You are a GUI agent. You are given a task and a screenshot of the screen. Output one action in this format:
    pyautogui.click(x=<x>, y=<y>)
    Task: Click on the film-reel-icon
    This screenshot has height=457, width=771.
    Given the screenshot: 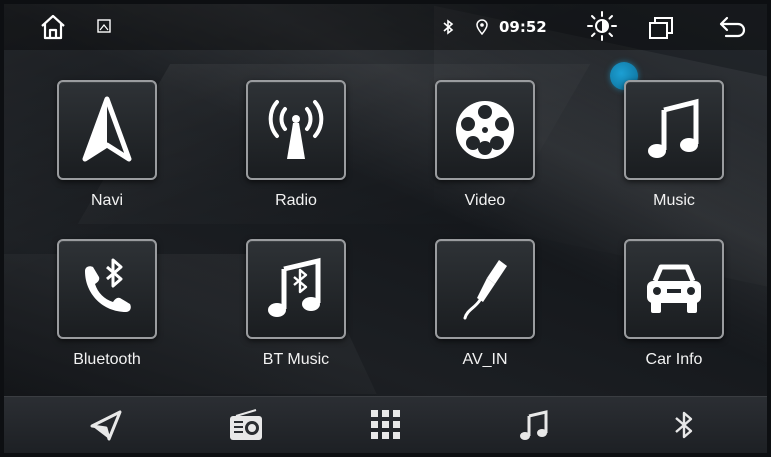 What is the action you would take?
    pyautogui.click(x=485, y=130)
    